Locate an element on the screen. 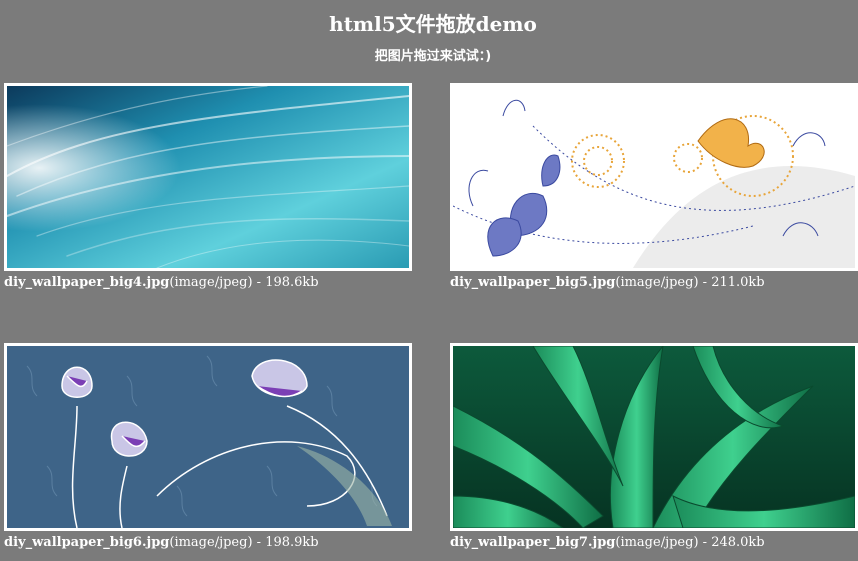 Image resolution: width=858 pixels, height=561 pixels. file-name: diy_wallpaper_big6.jpg is located at coordinates (87, 542).